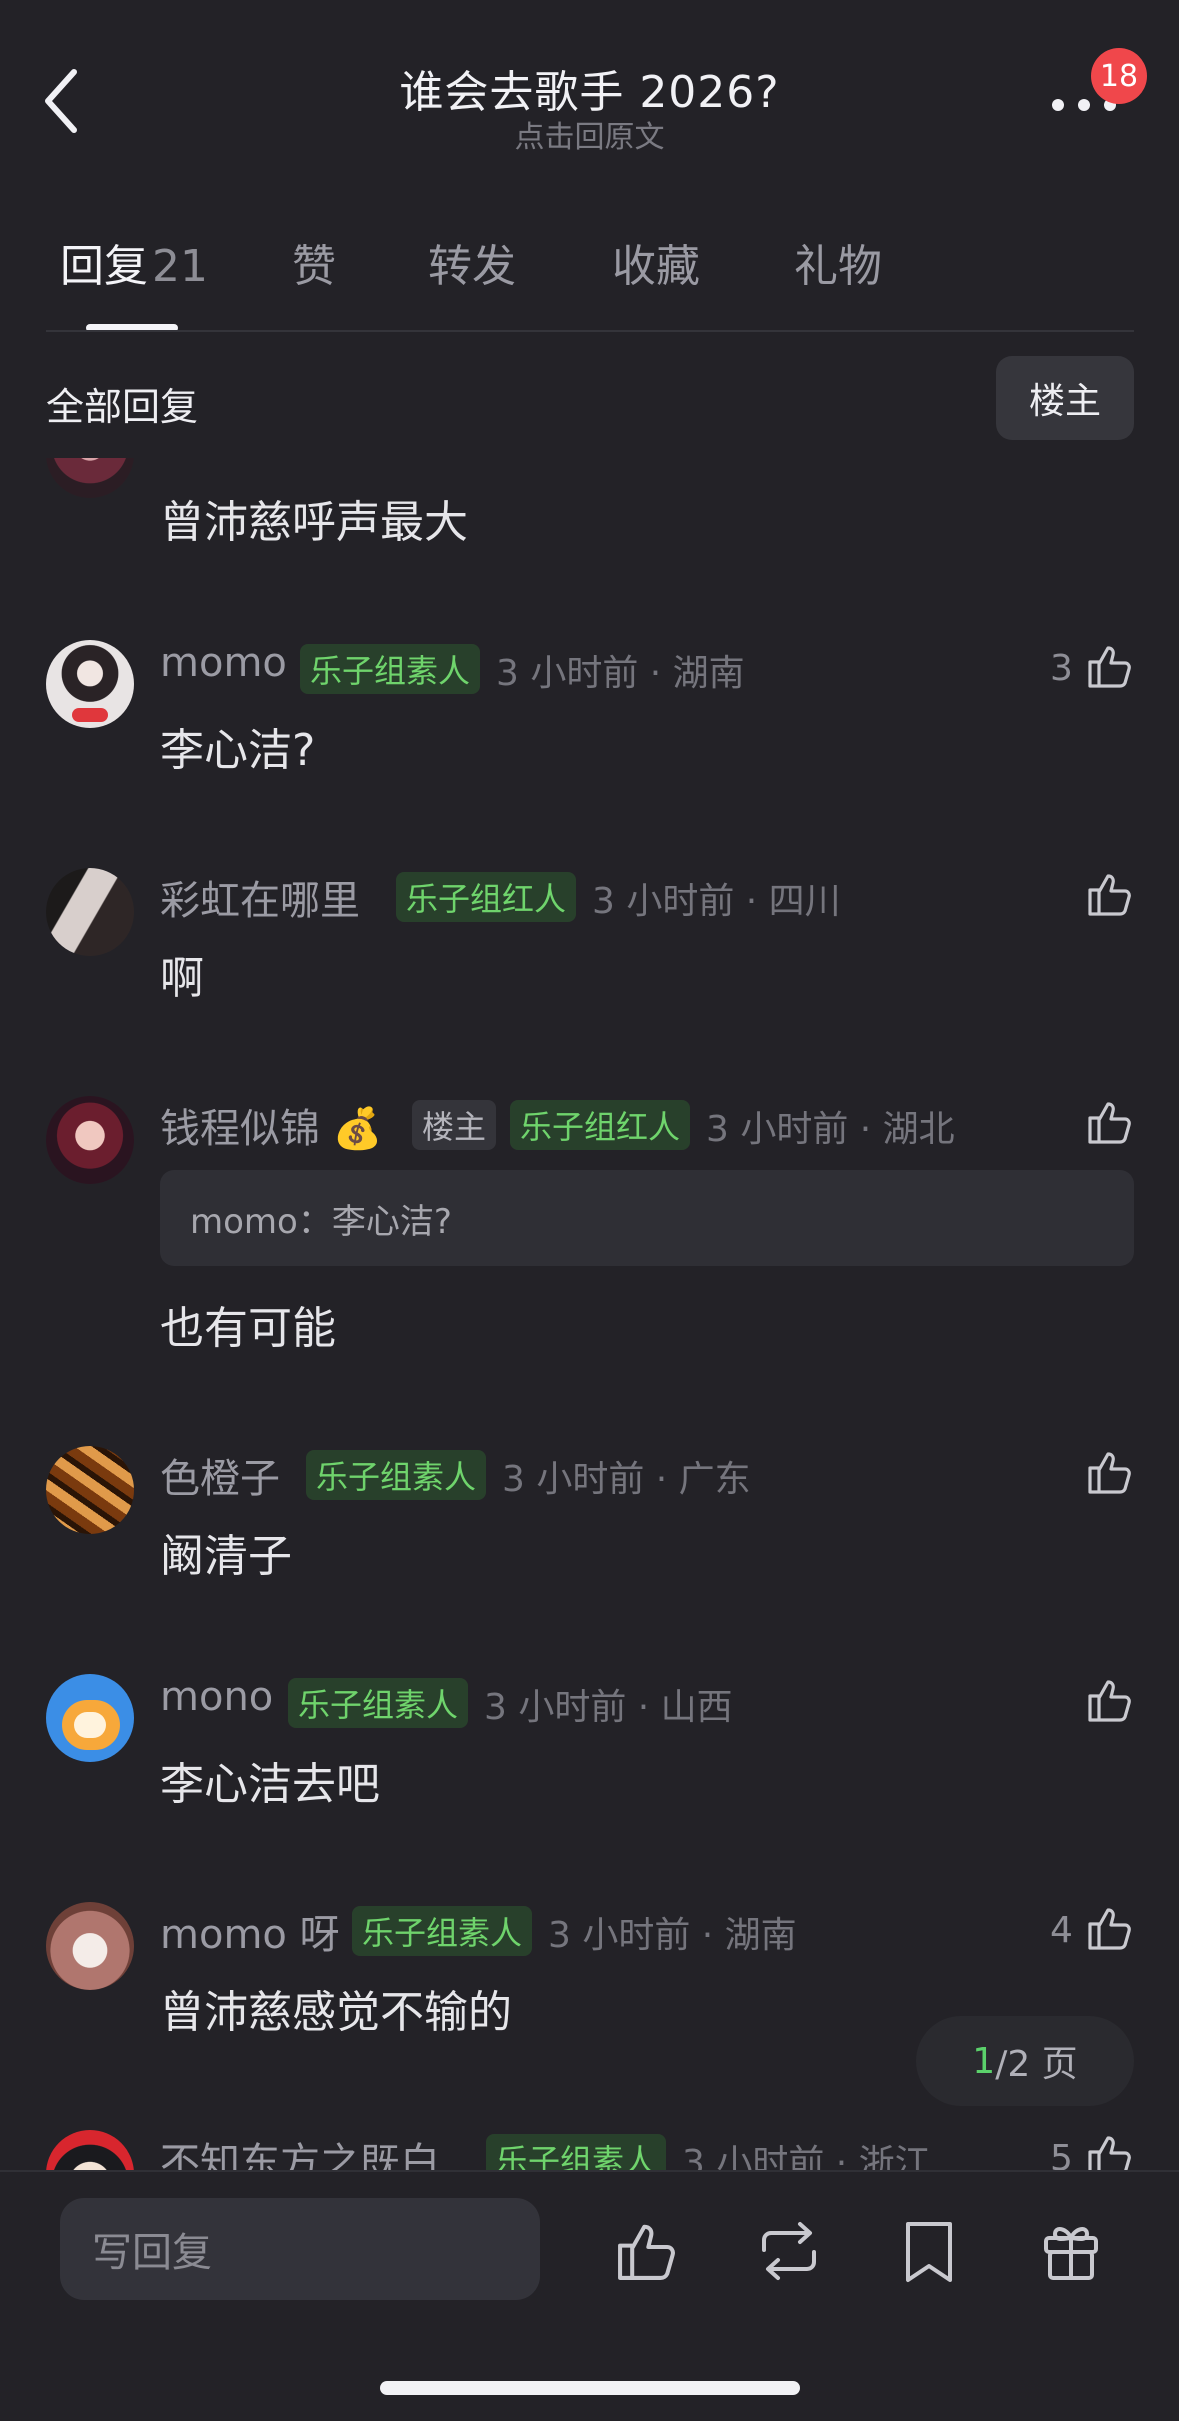 Image resolution: width=1179 pixels, height=2421 pixels. Describe the element at coordinates (122, 407) in the screenshot. I see `all-replies-title: 全部回复` at that location.